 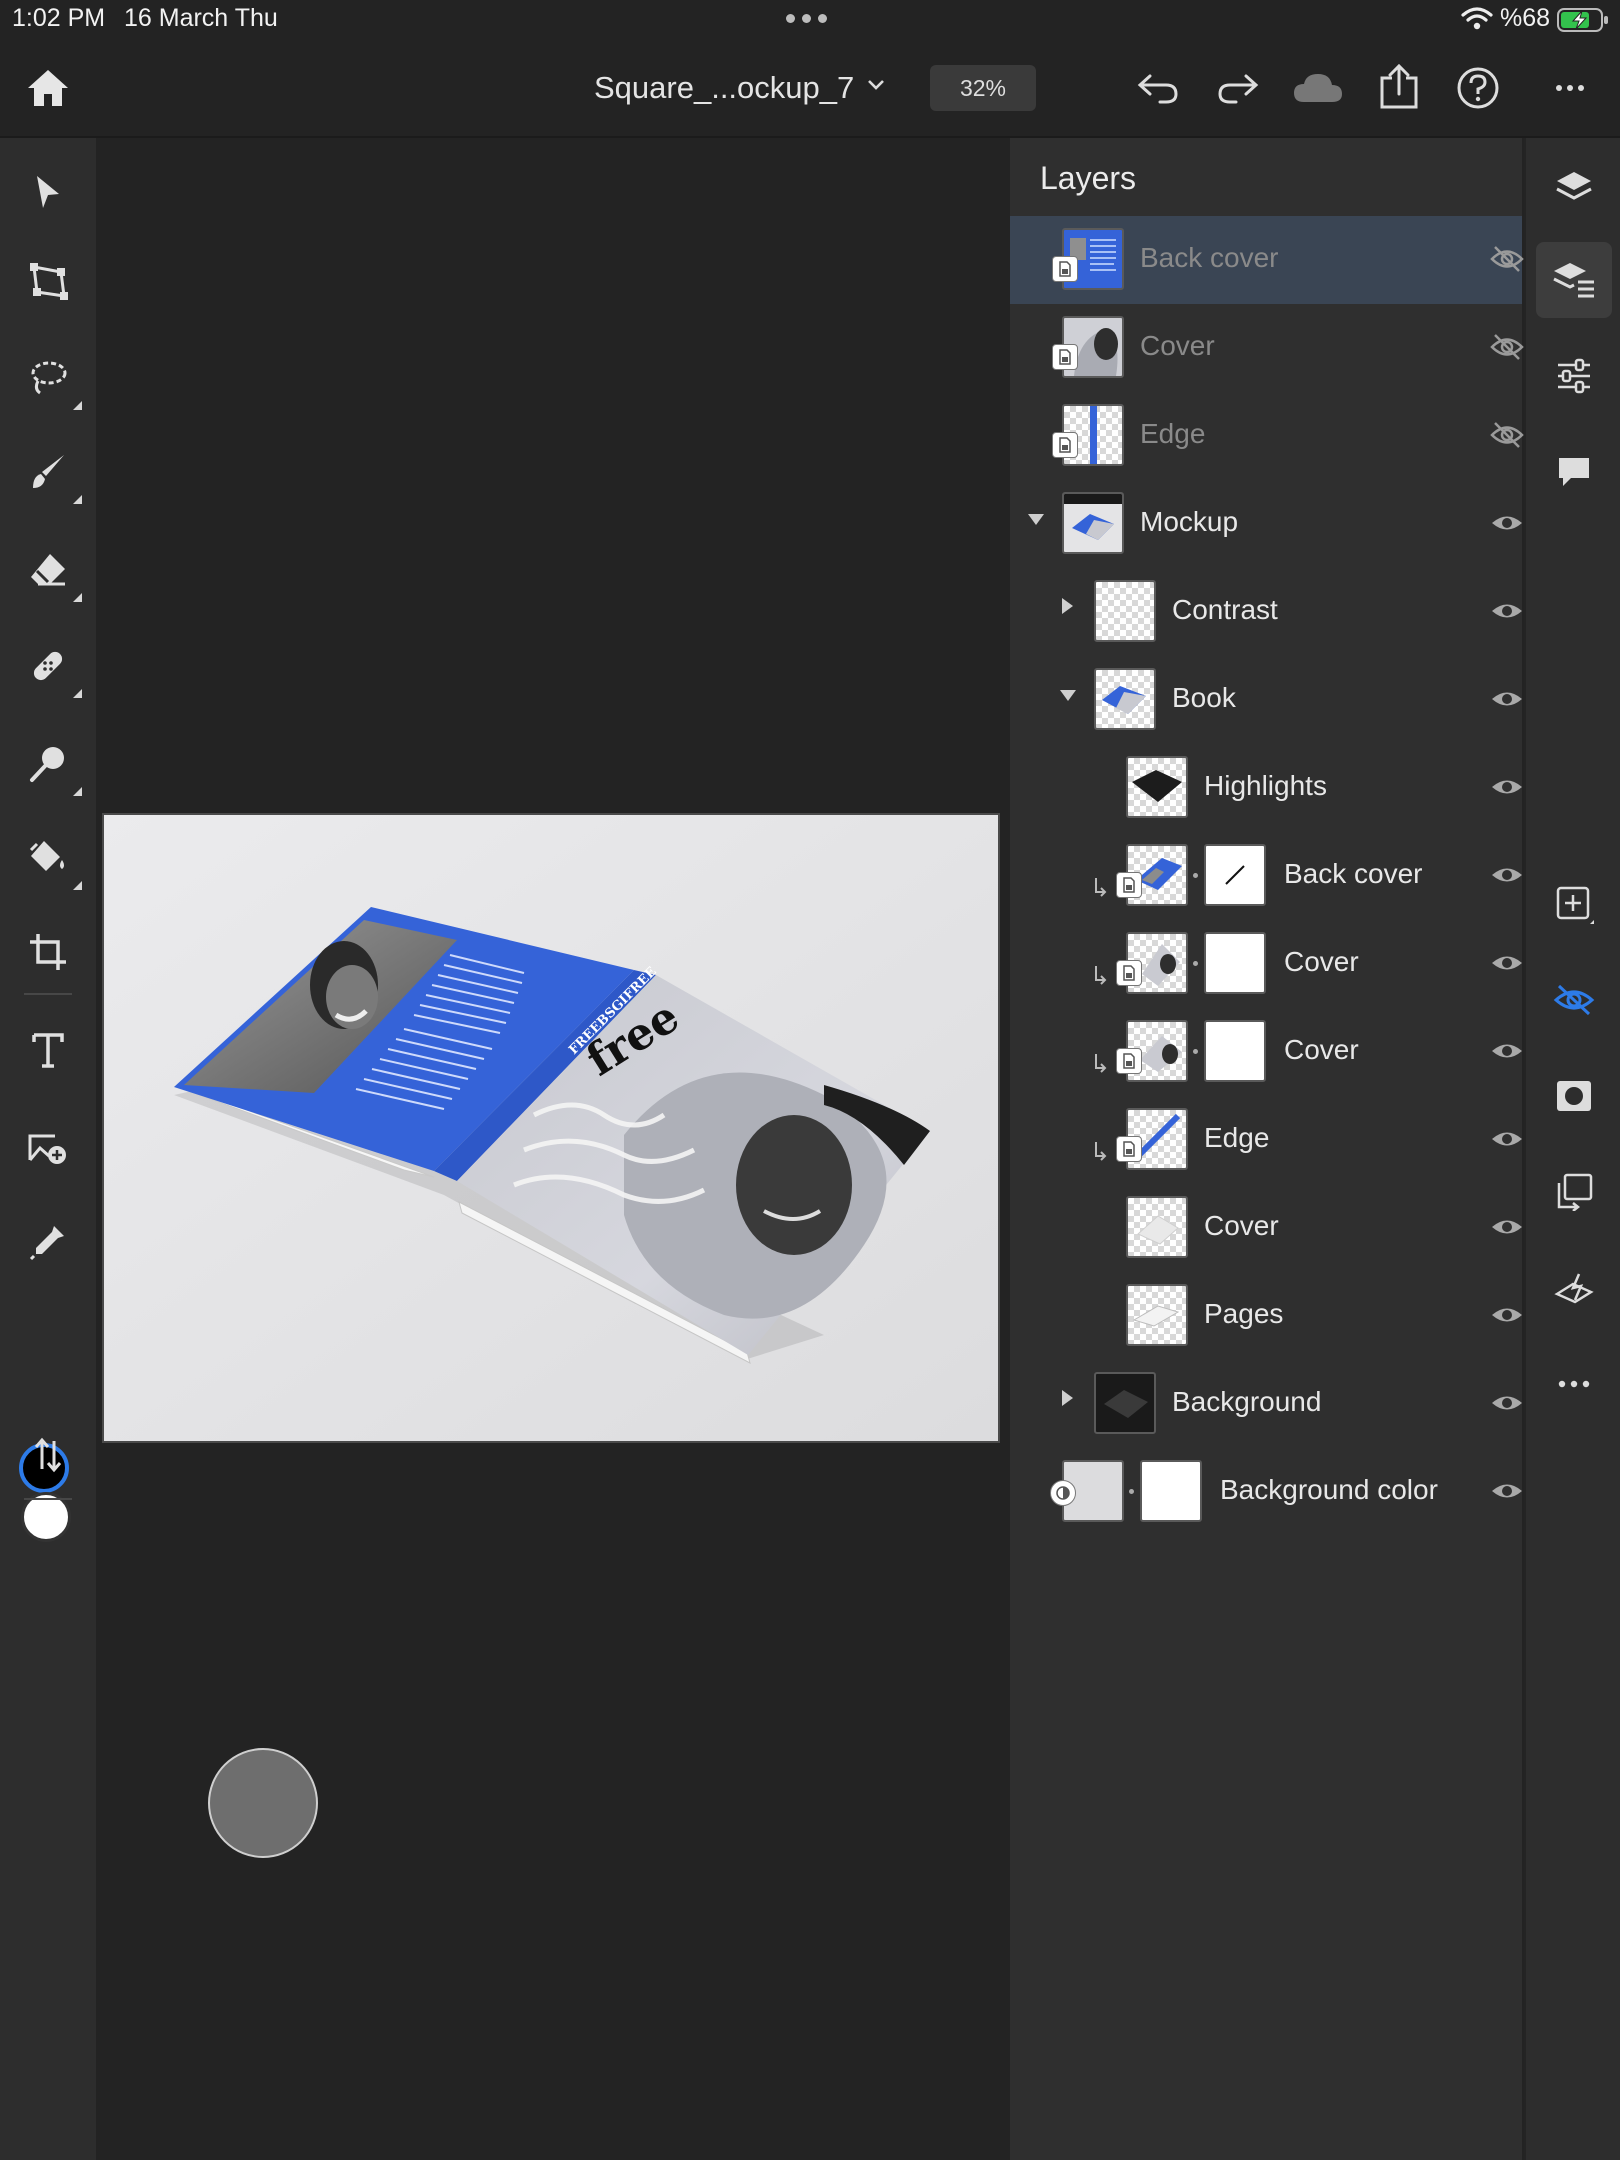 I want to click on eraser-tool-icon, so click(x=51, y=572).